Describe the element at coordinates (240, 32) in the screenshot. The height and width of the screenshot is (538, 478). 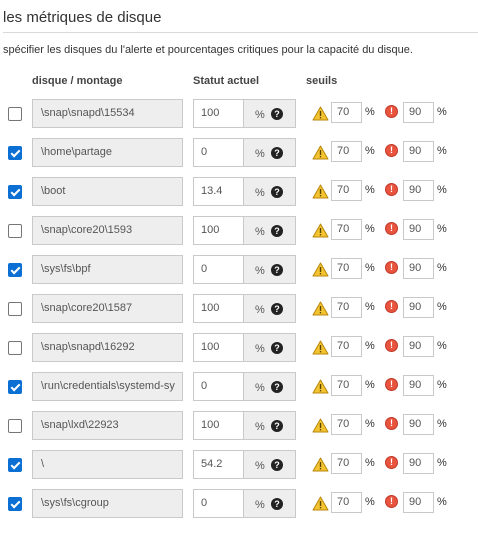
I see `title-divider` at that location.